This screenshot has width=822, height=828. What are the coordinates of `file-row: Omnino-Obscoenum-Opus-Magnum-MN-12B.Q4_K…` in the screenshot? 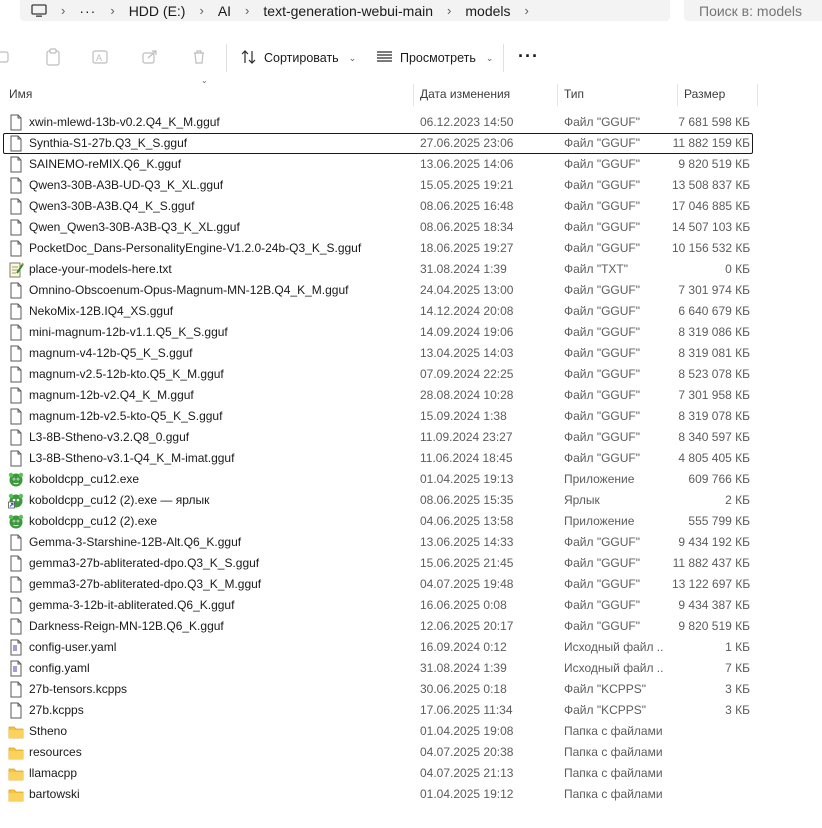 It's located at (411, 290).